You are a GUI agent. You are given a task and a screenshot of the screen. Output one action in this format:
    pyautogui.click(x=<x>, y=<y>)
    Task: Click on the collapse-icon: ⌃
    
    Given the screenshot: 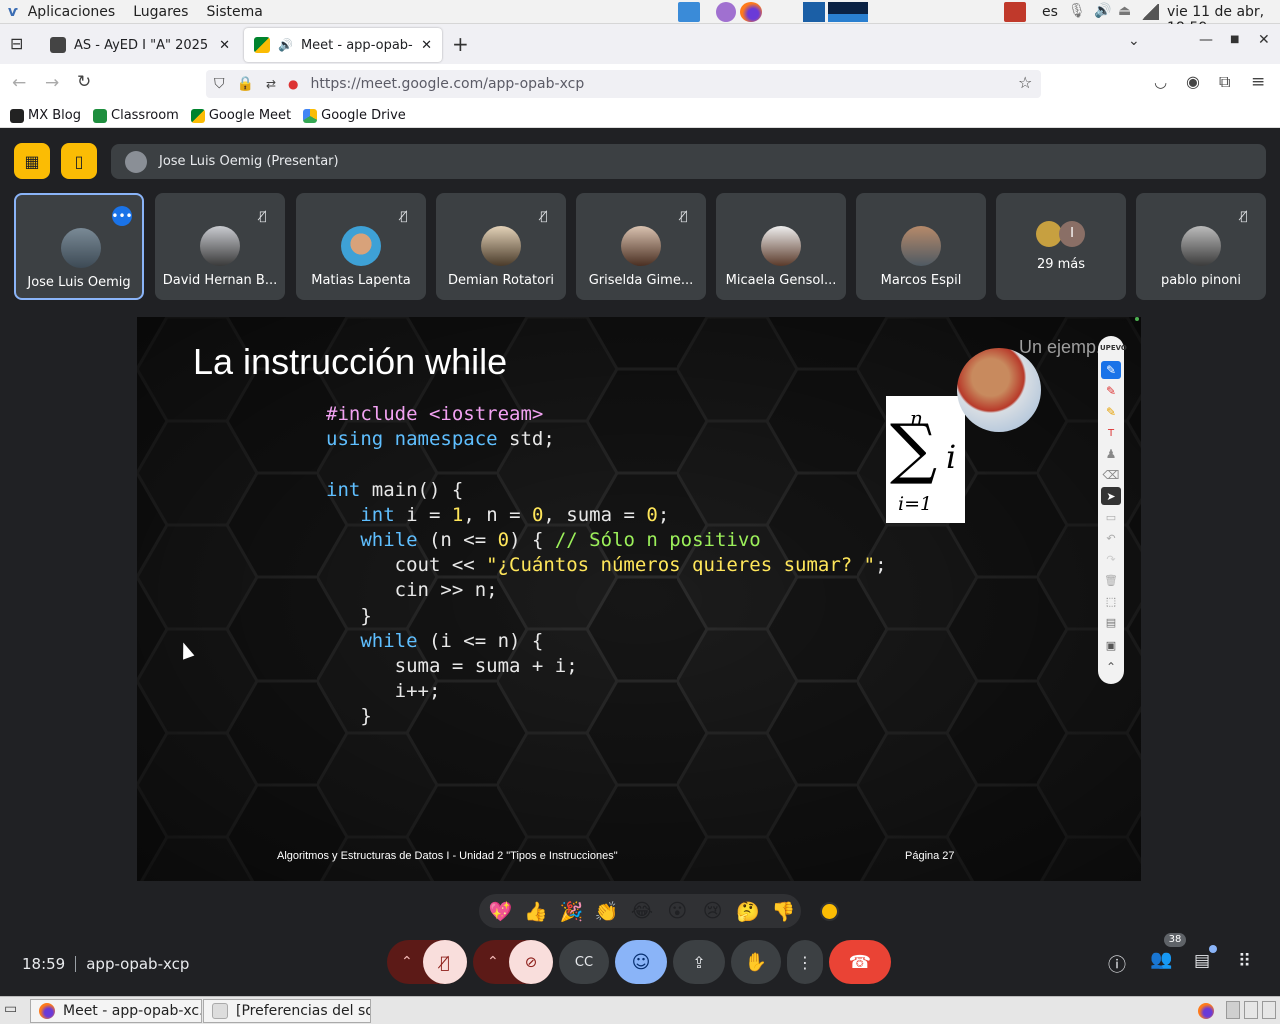 What is the action you would take?
    pyautogui.click(x=1111, y=667)
    